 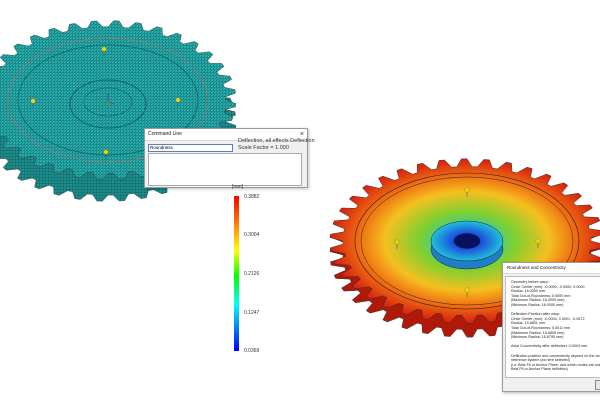 What do you see at coordinates (276, 141) in the screenshot?
I see `deflection-title: Deflection, all effects Deflection` at bounding box center [276, 141].